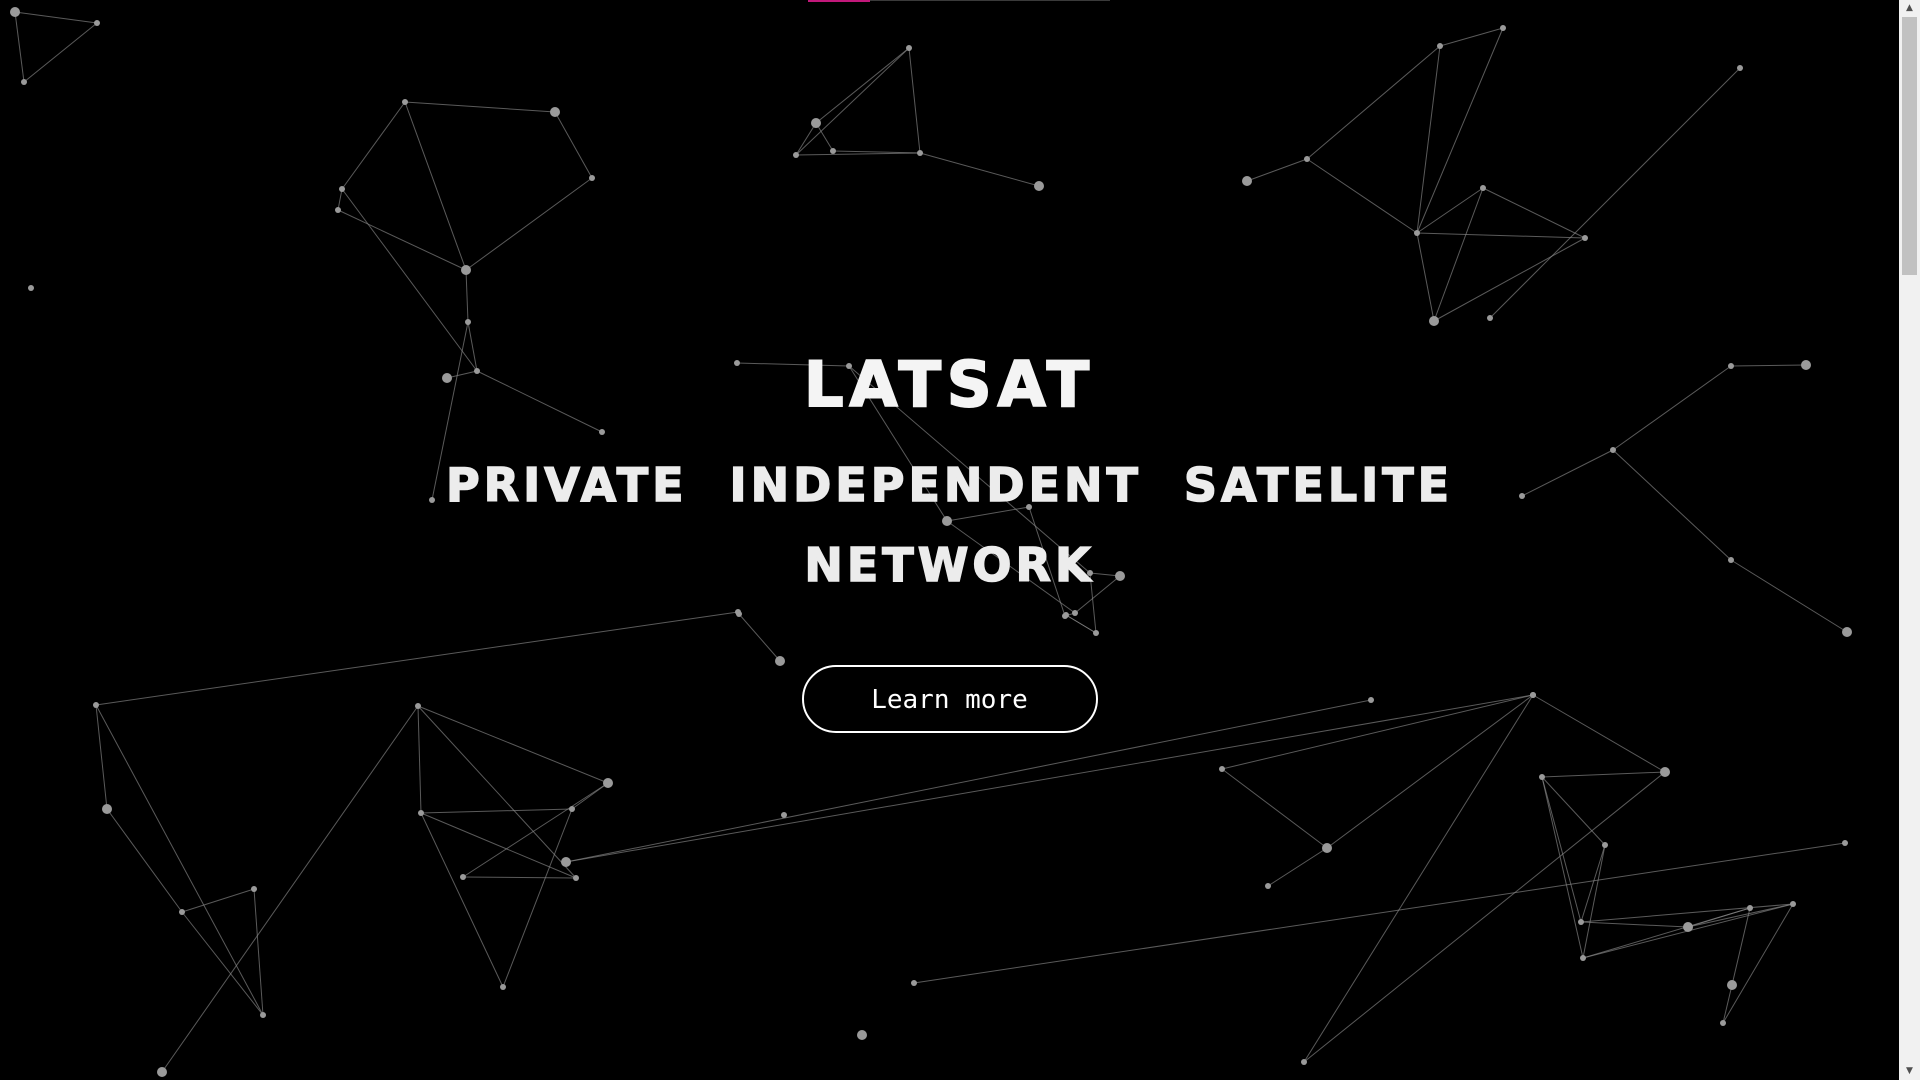 The height and width of the screenshot is (1080, 1920). Describe the element at coordinates (949, 699) in the screenshot. I see `learn-more-button: Learn more` at that location.